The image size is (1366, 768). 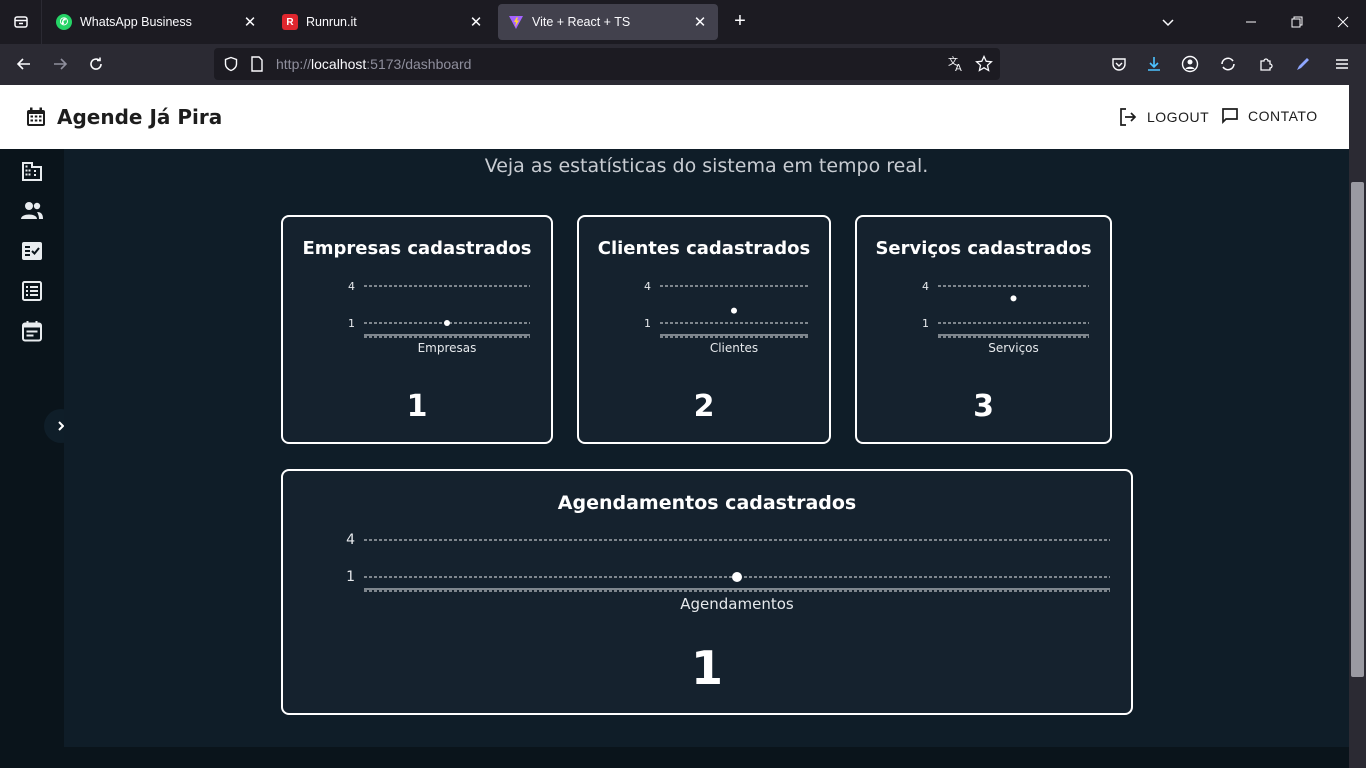 I want to click on hamburger-icon, so click(x=1342, y=64).